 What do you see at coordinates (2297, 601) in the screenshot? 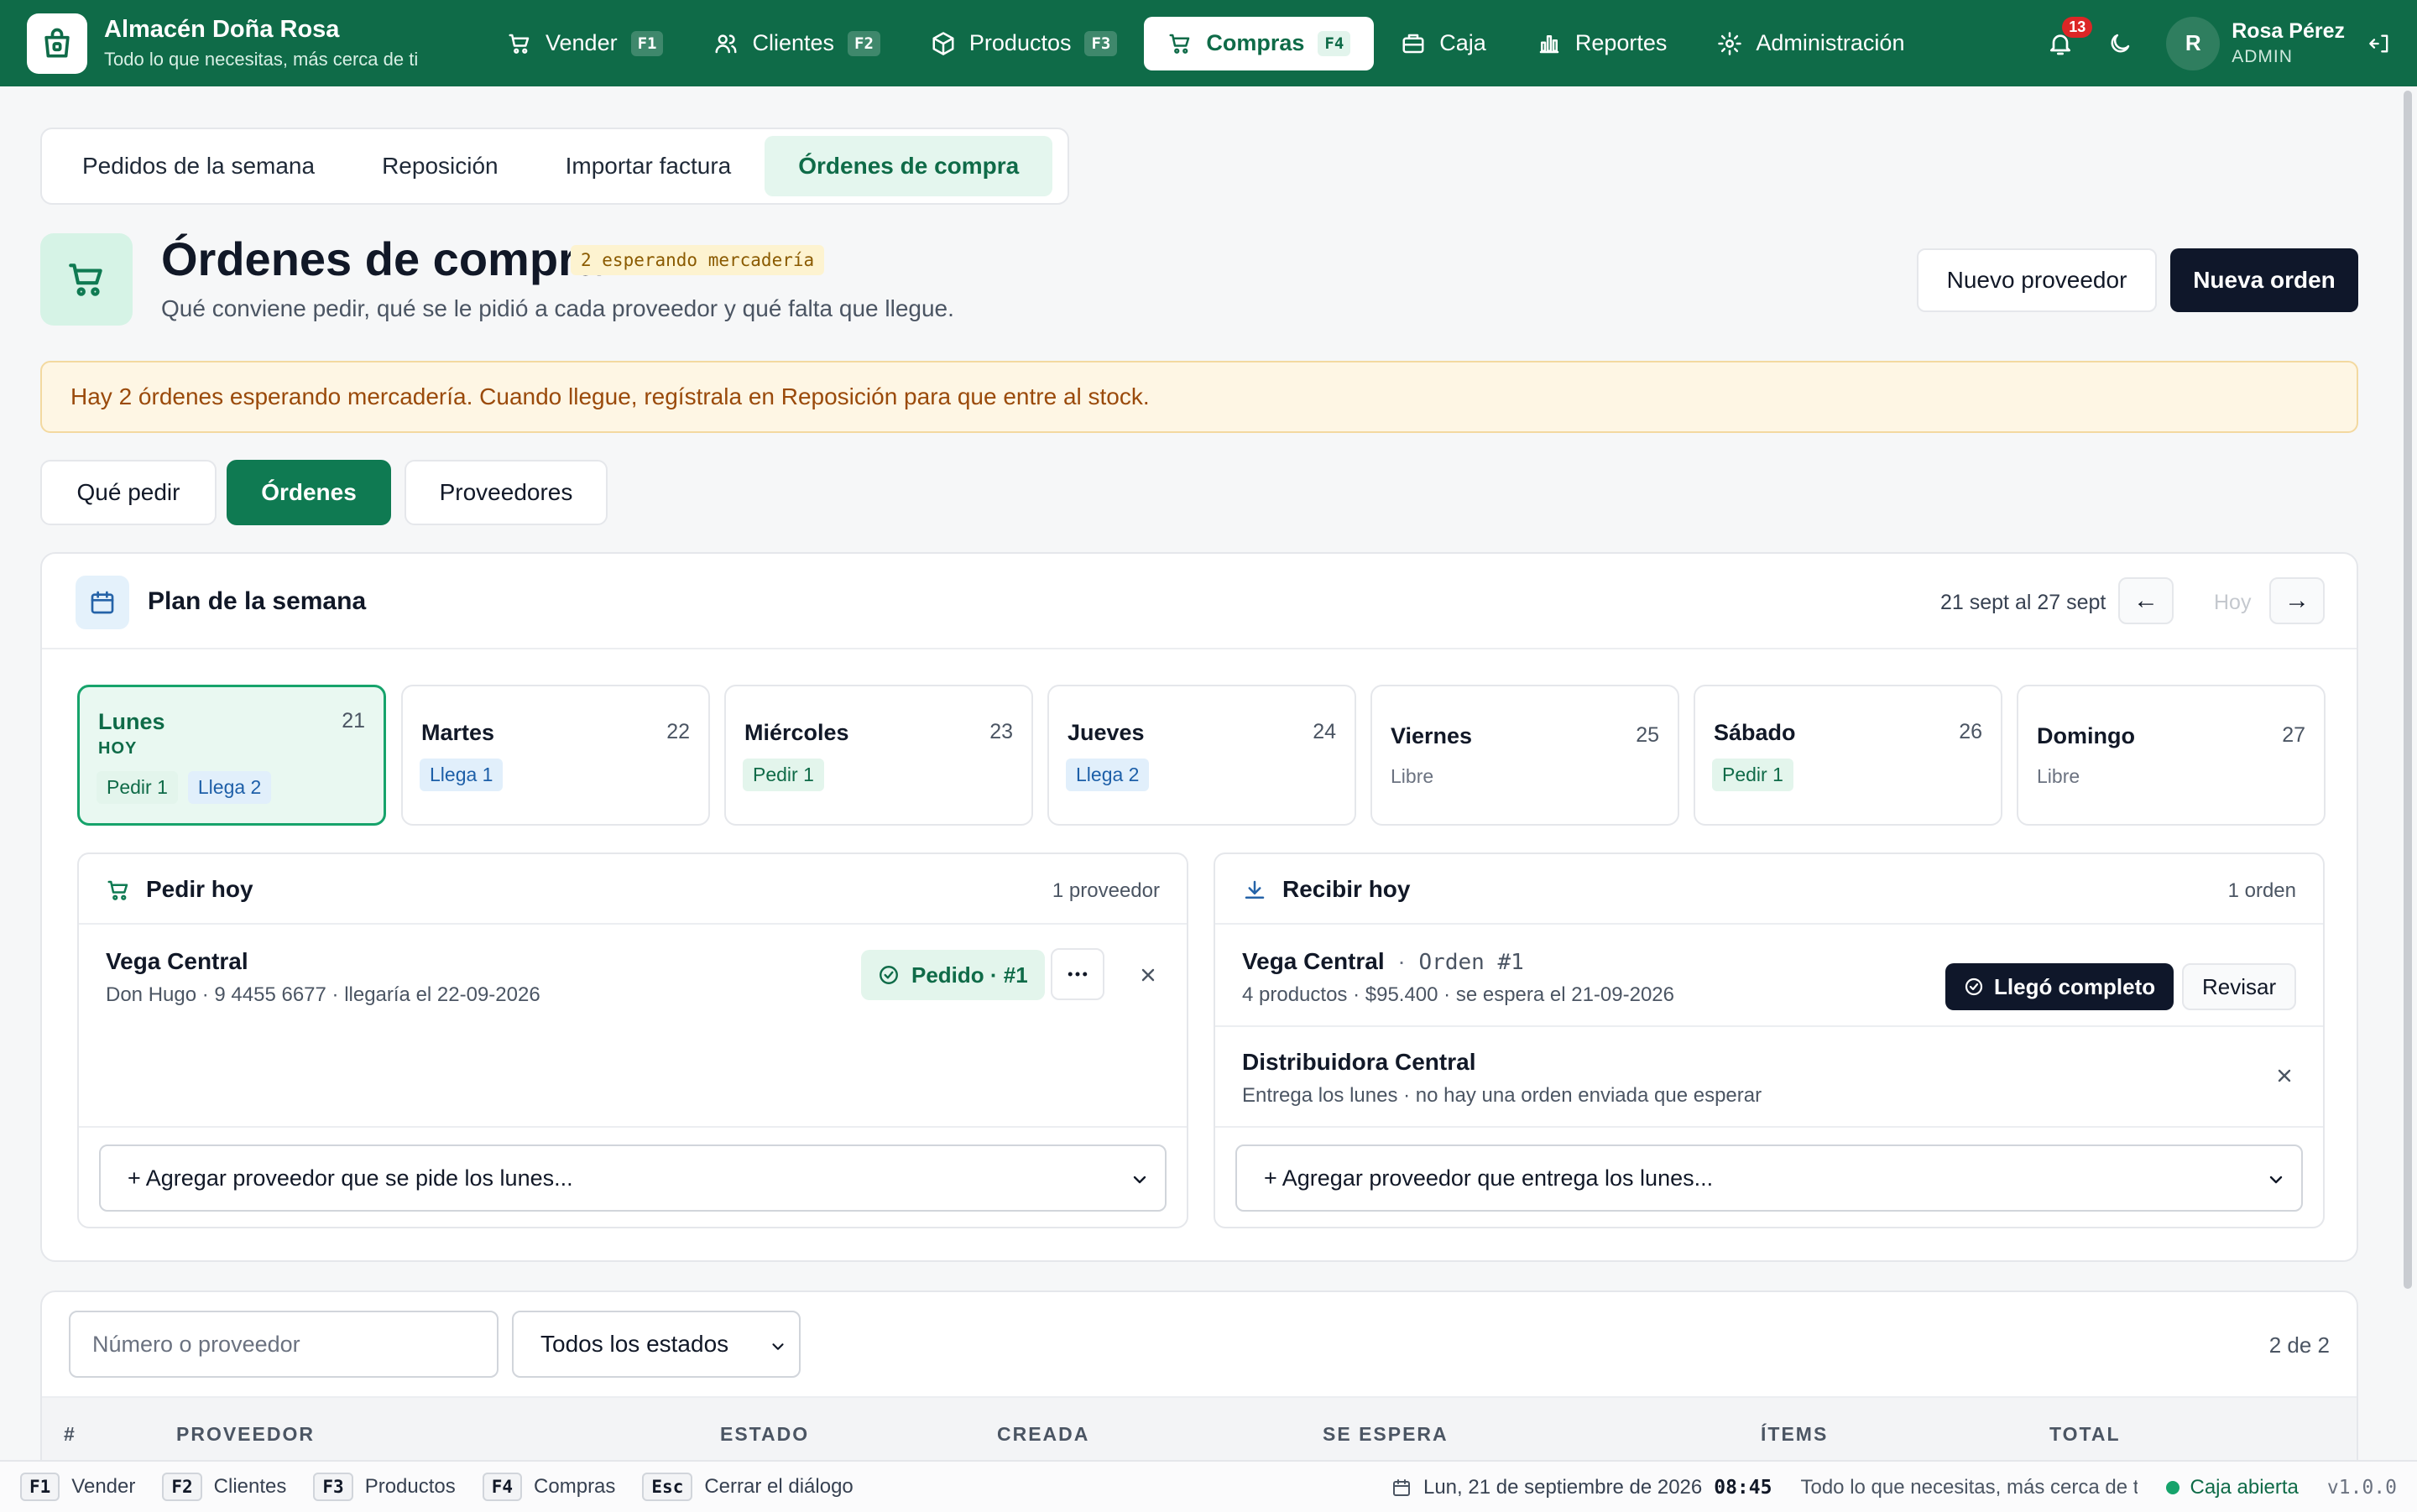
I see `next-week-button: →` at bounding box center [2297, 601].